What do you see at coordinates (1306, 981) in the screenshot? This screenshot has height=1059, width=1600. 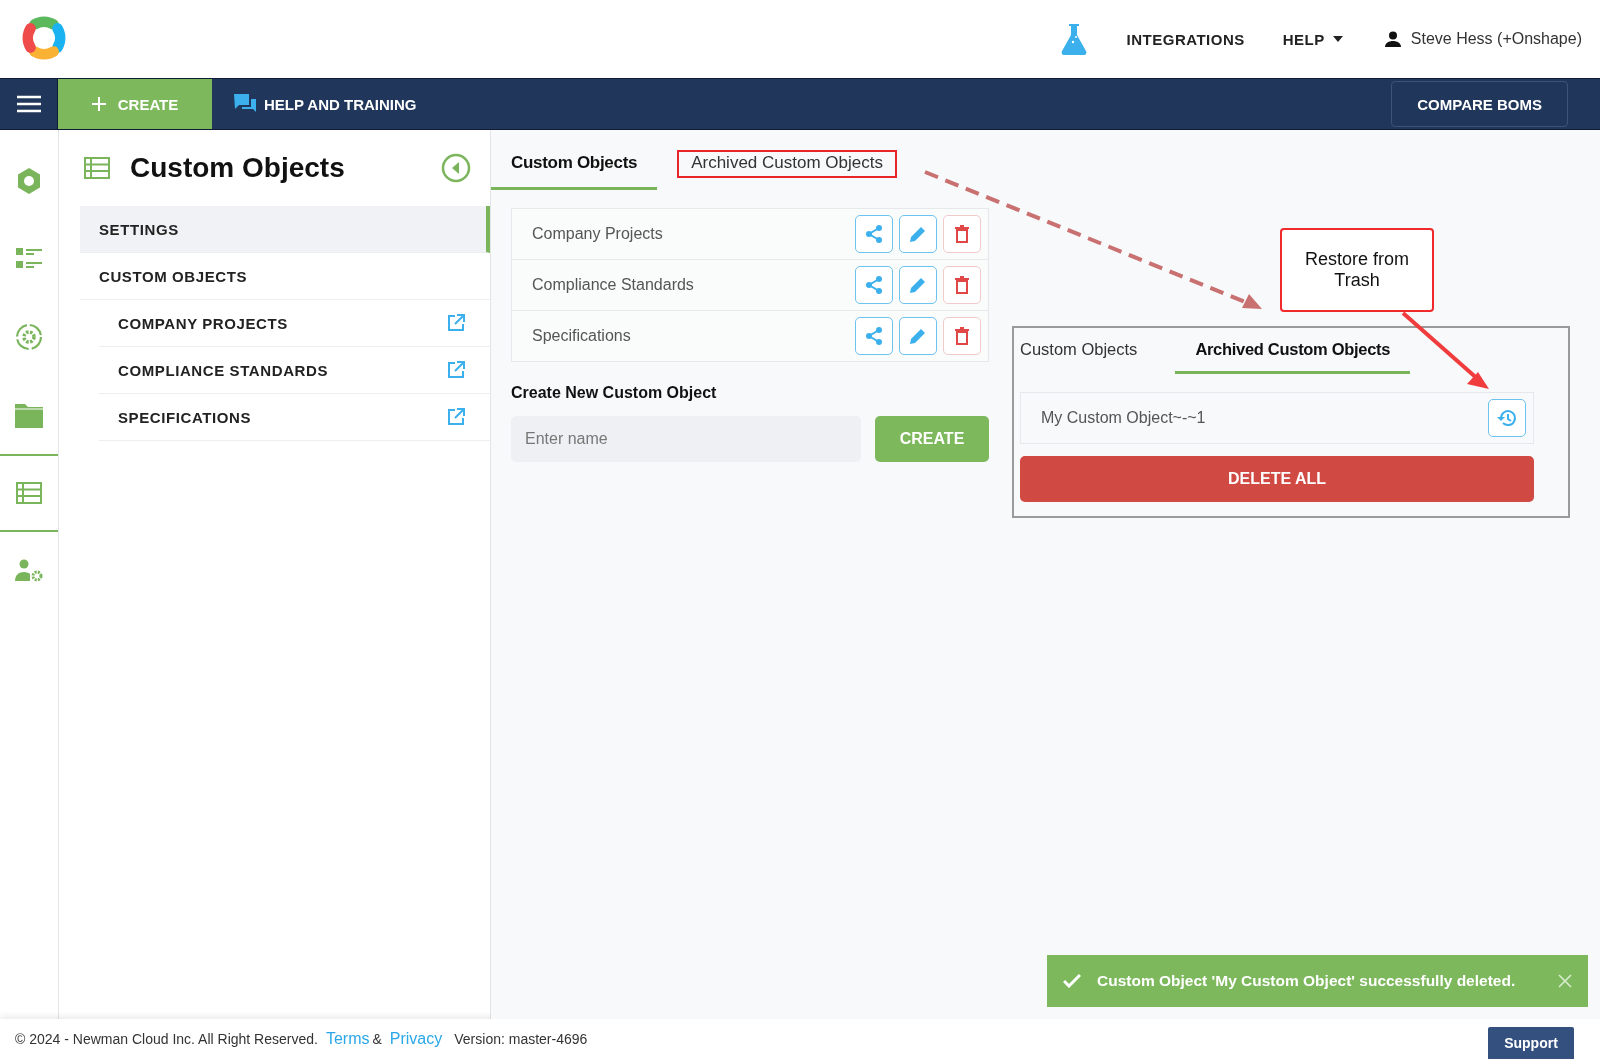 I see `toast-message: Custom Object 'My Custom Object' successfully deleted.` at bounding box center [1306, 981].